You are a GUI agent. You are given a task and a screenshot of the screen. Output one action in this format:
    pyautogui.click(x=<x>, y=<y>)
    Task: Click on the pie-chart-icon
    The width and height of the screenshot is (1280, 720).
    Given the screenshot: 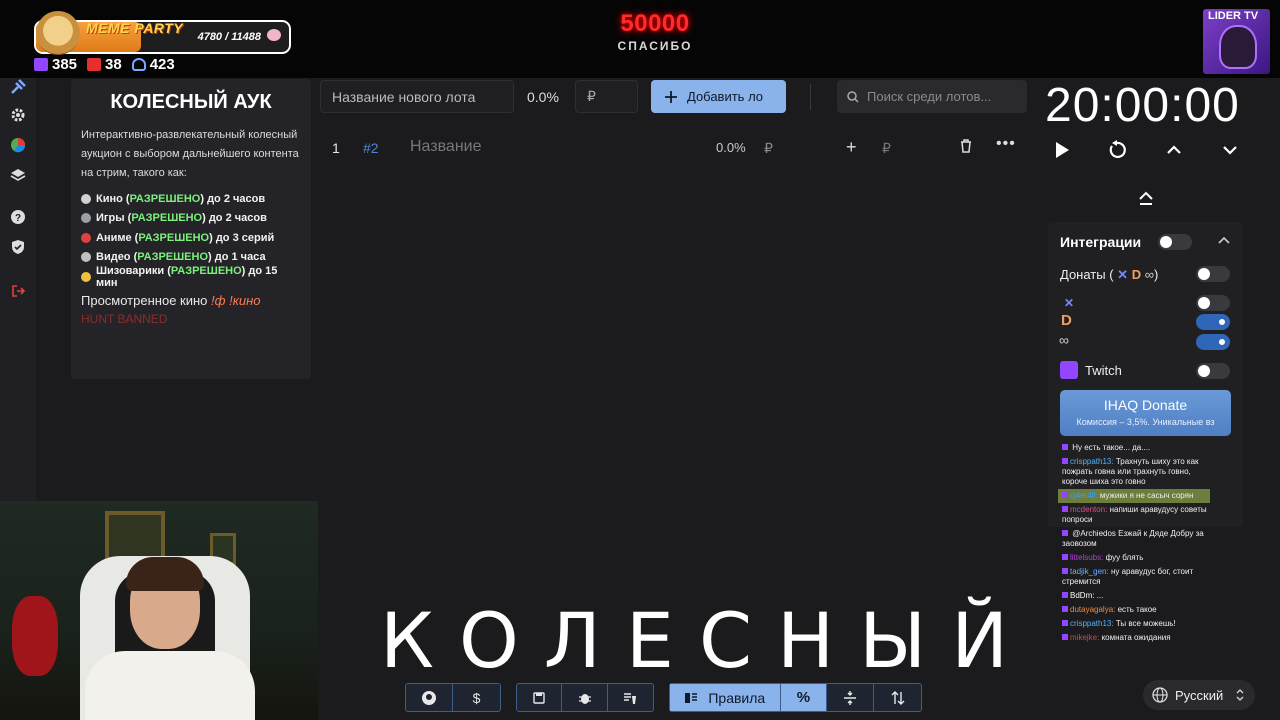 What is the action you would take?
    pyautogui.click(x=18, y=145)
    